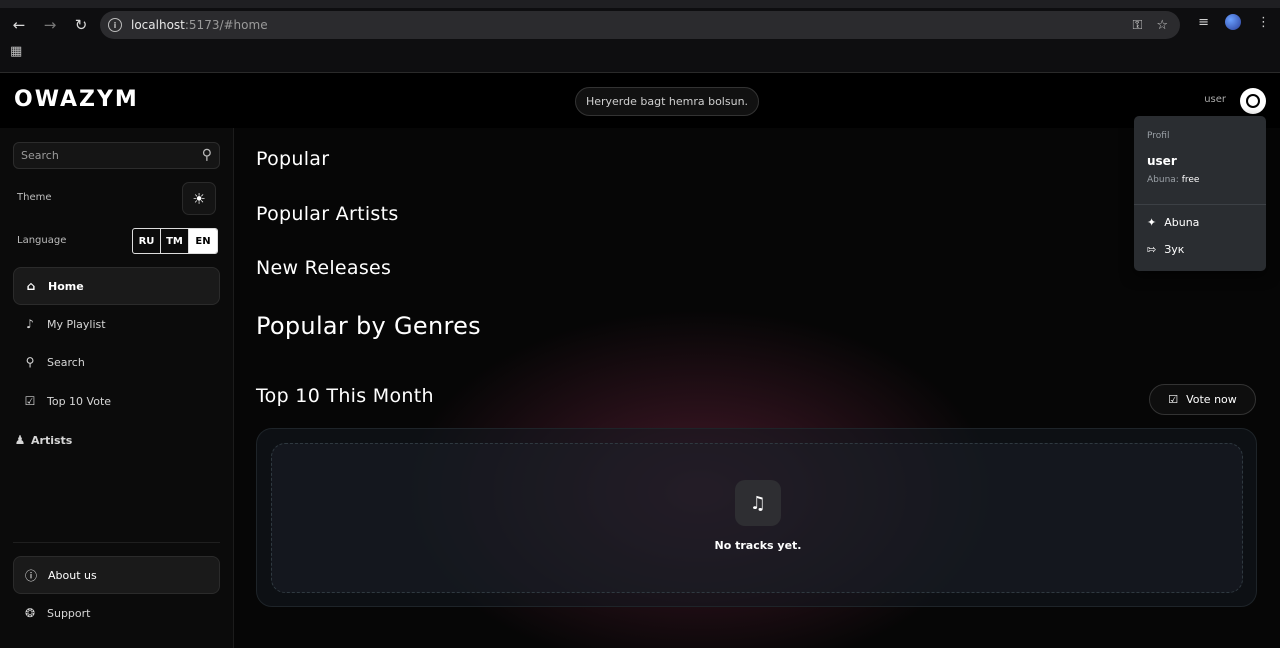 This screenshot has width=1280, height=648. I want to click on profile-button, so click(1253, 101).